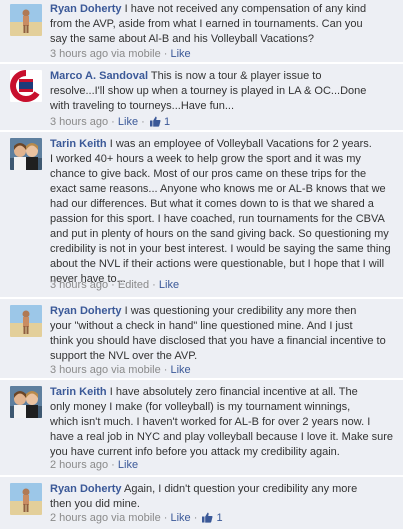  What do you see at coordinates (223, 519) in the screenshot?
I see `comment-meta: 2 hours ago via mobile · Like · 1` at bounding box center [223, 519].